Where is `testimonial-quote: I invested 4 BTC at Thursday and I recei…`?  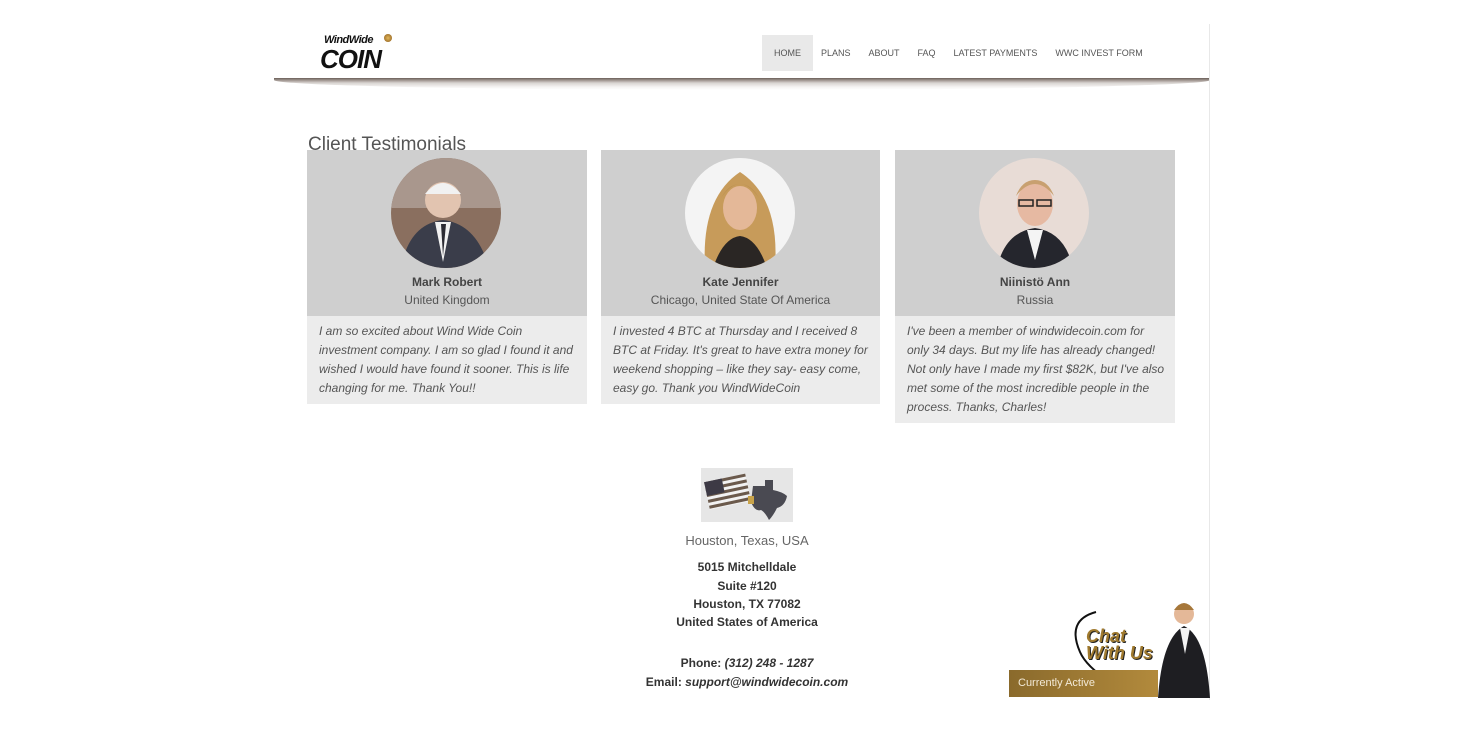 testimonial-quote: I invested 4 BTC at Thursday and I recei… is located at coordinates (740, 360).